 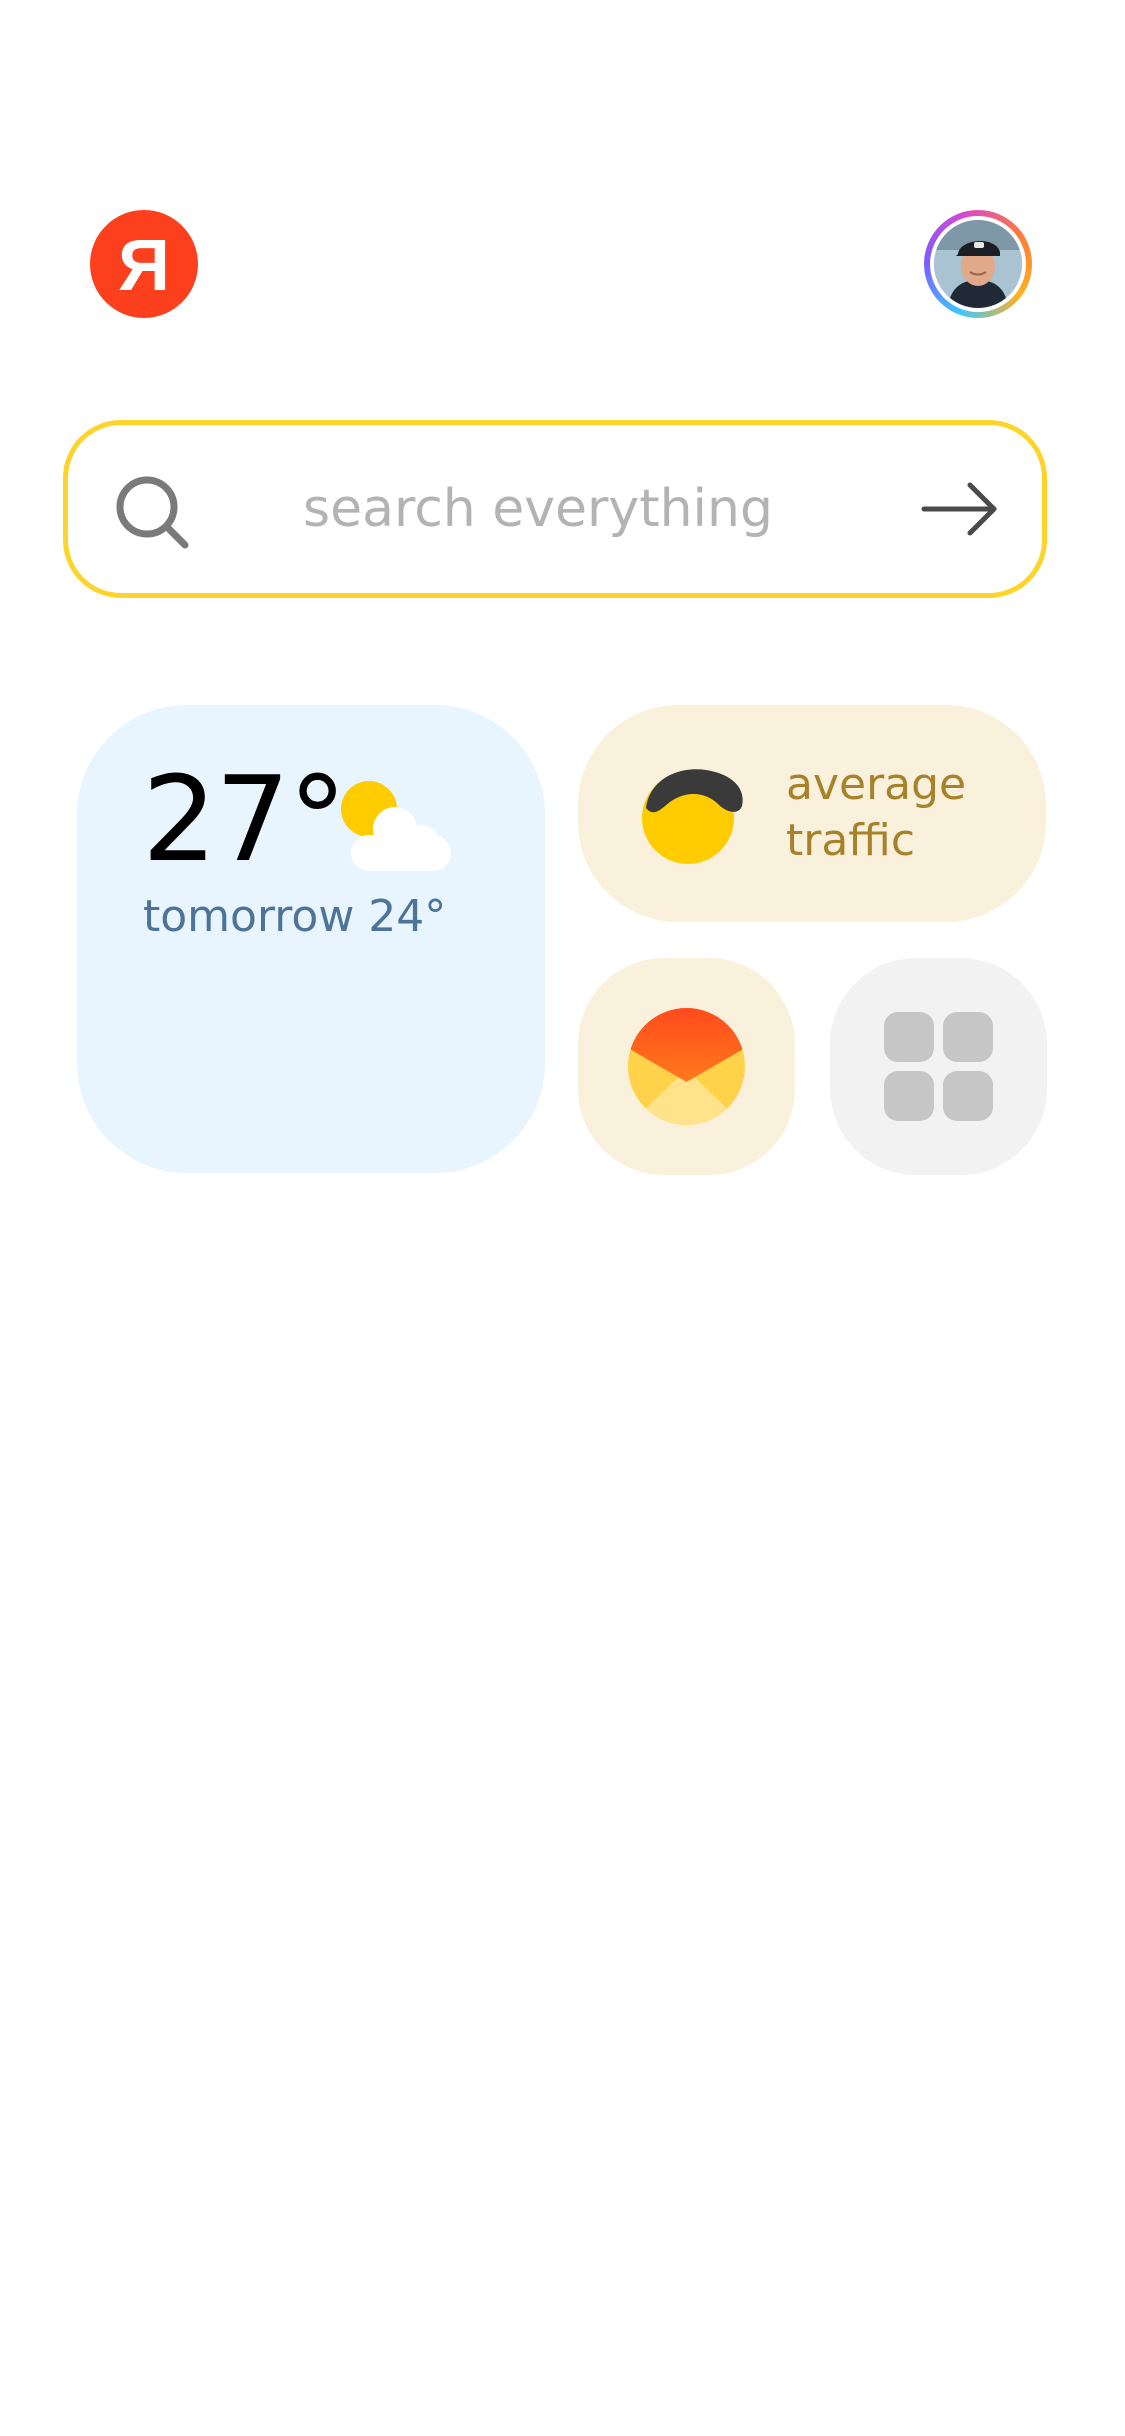 I want to click on tomorrow-forecast: tomorrow 24°, so click(x=295, y=916).